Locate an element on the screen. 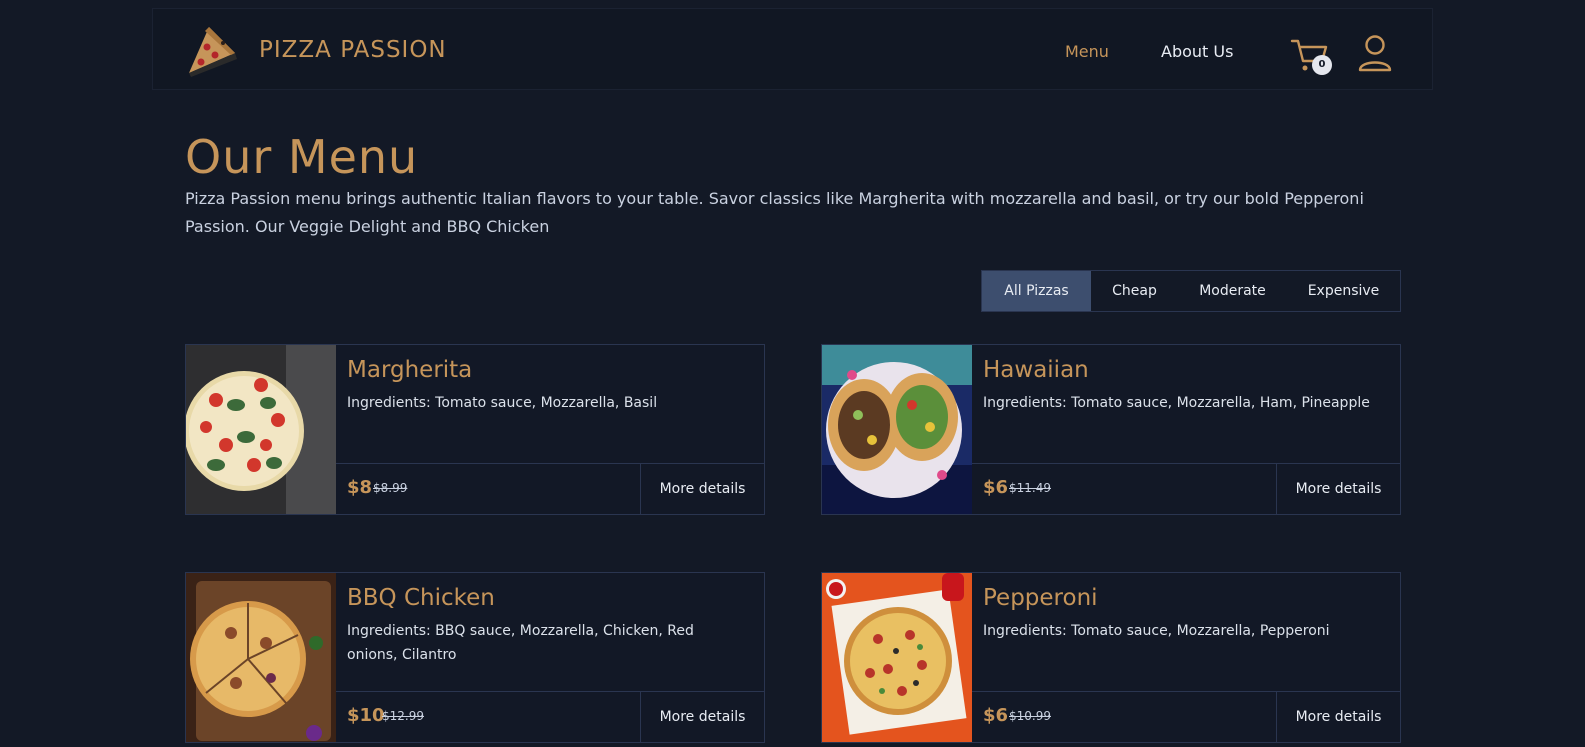 Image resolution: width=1585 pixels, height=747 pixels. product-old-price: $12.99 is located at coordinates (403, 716).